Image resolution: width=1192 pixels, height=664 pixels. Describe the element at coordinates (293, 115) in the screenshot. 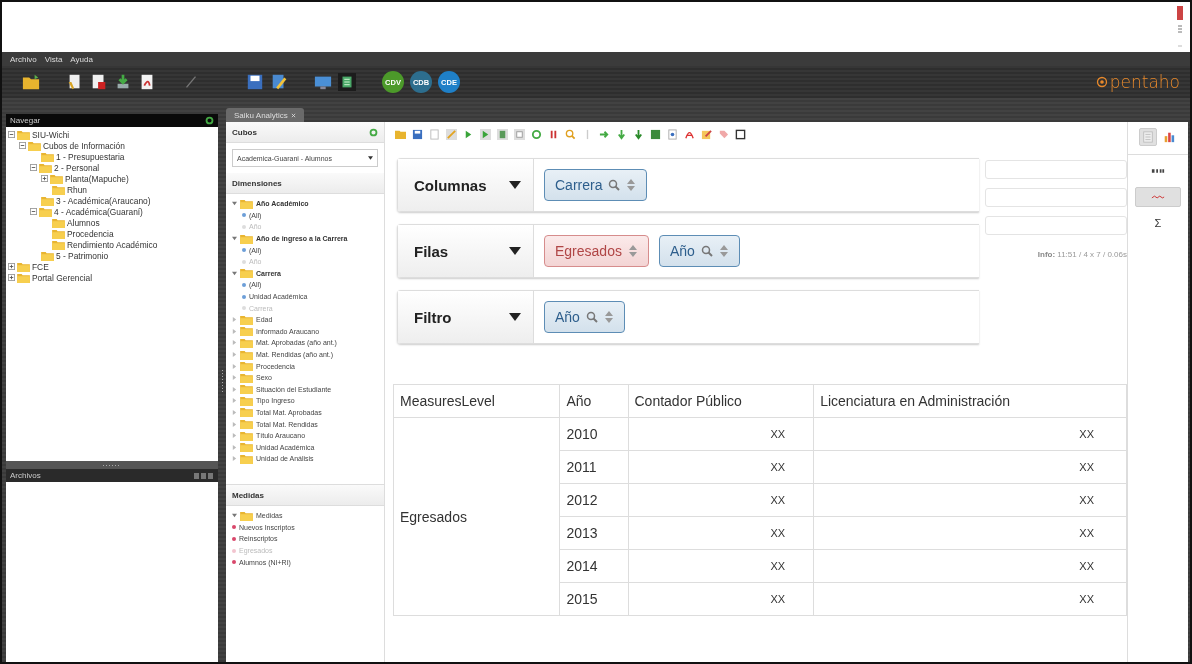

I see `close-icon` at that location.